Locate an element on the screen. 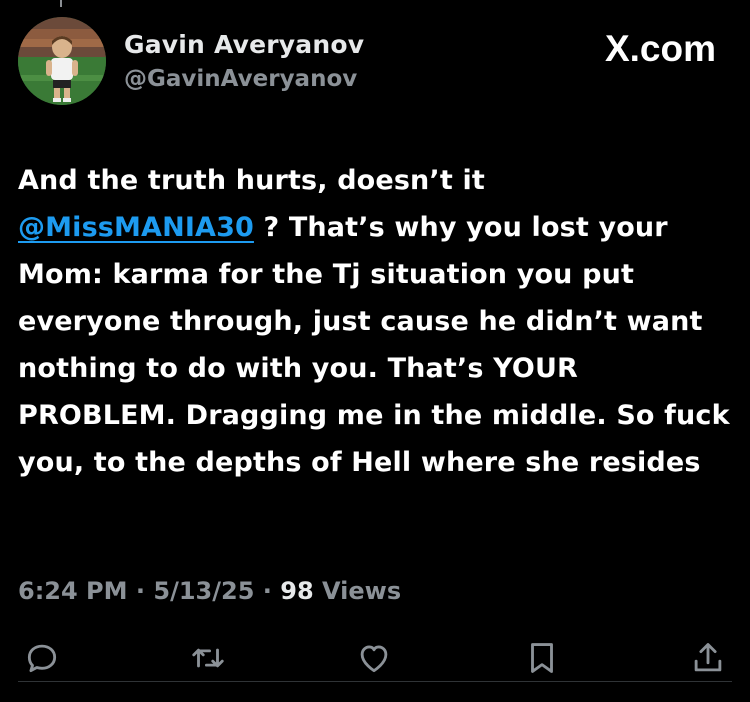 The height and width of the screenshot is (702, 750). share-icon is located at coordinates (708, 657).